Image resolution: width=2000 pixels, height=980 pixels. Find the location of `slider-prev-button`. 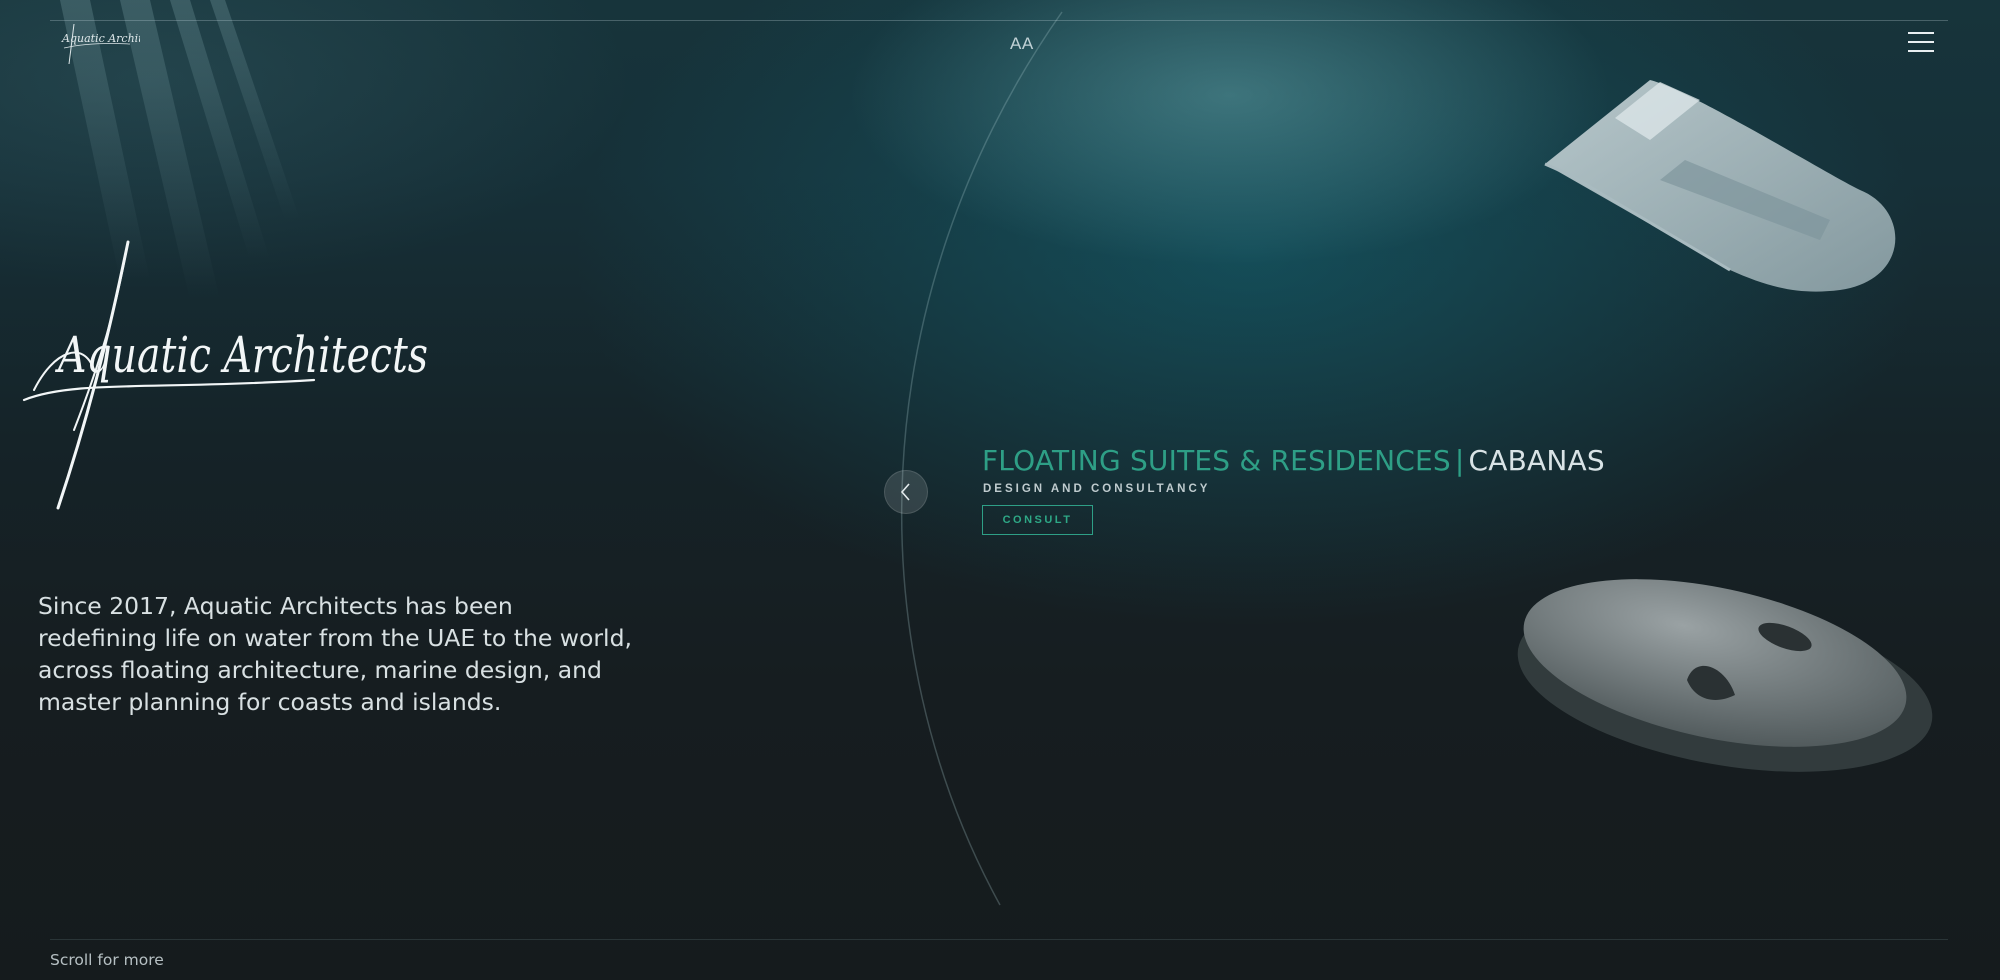

slider-prev-button is located at coordinates (906, 492).